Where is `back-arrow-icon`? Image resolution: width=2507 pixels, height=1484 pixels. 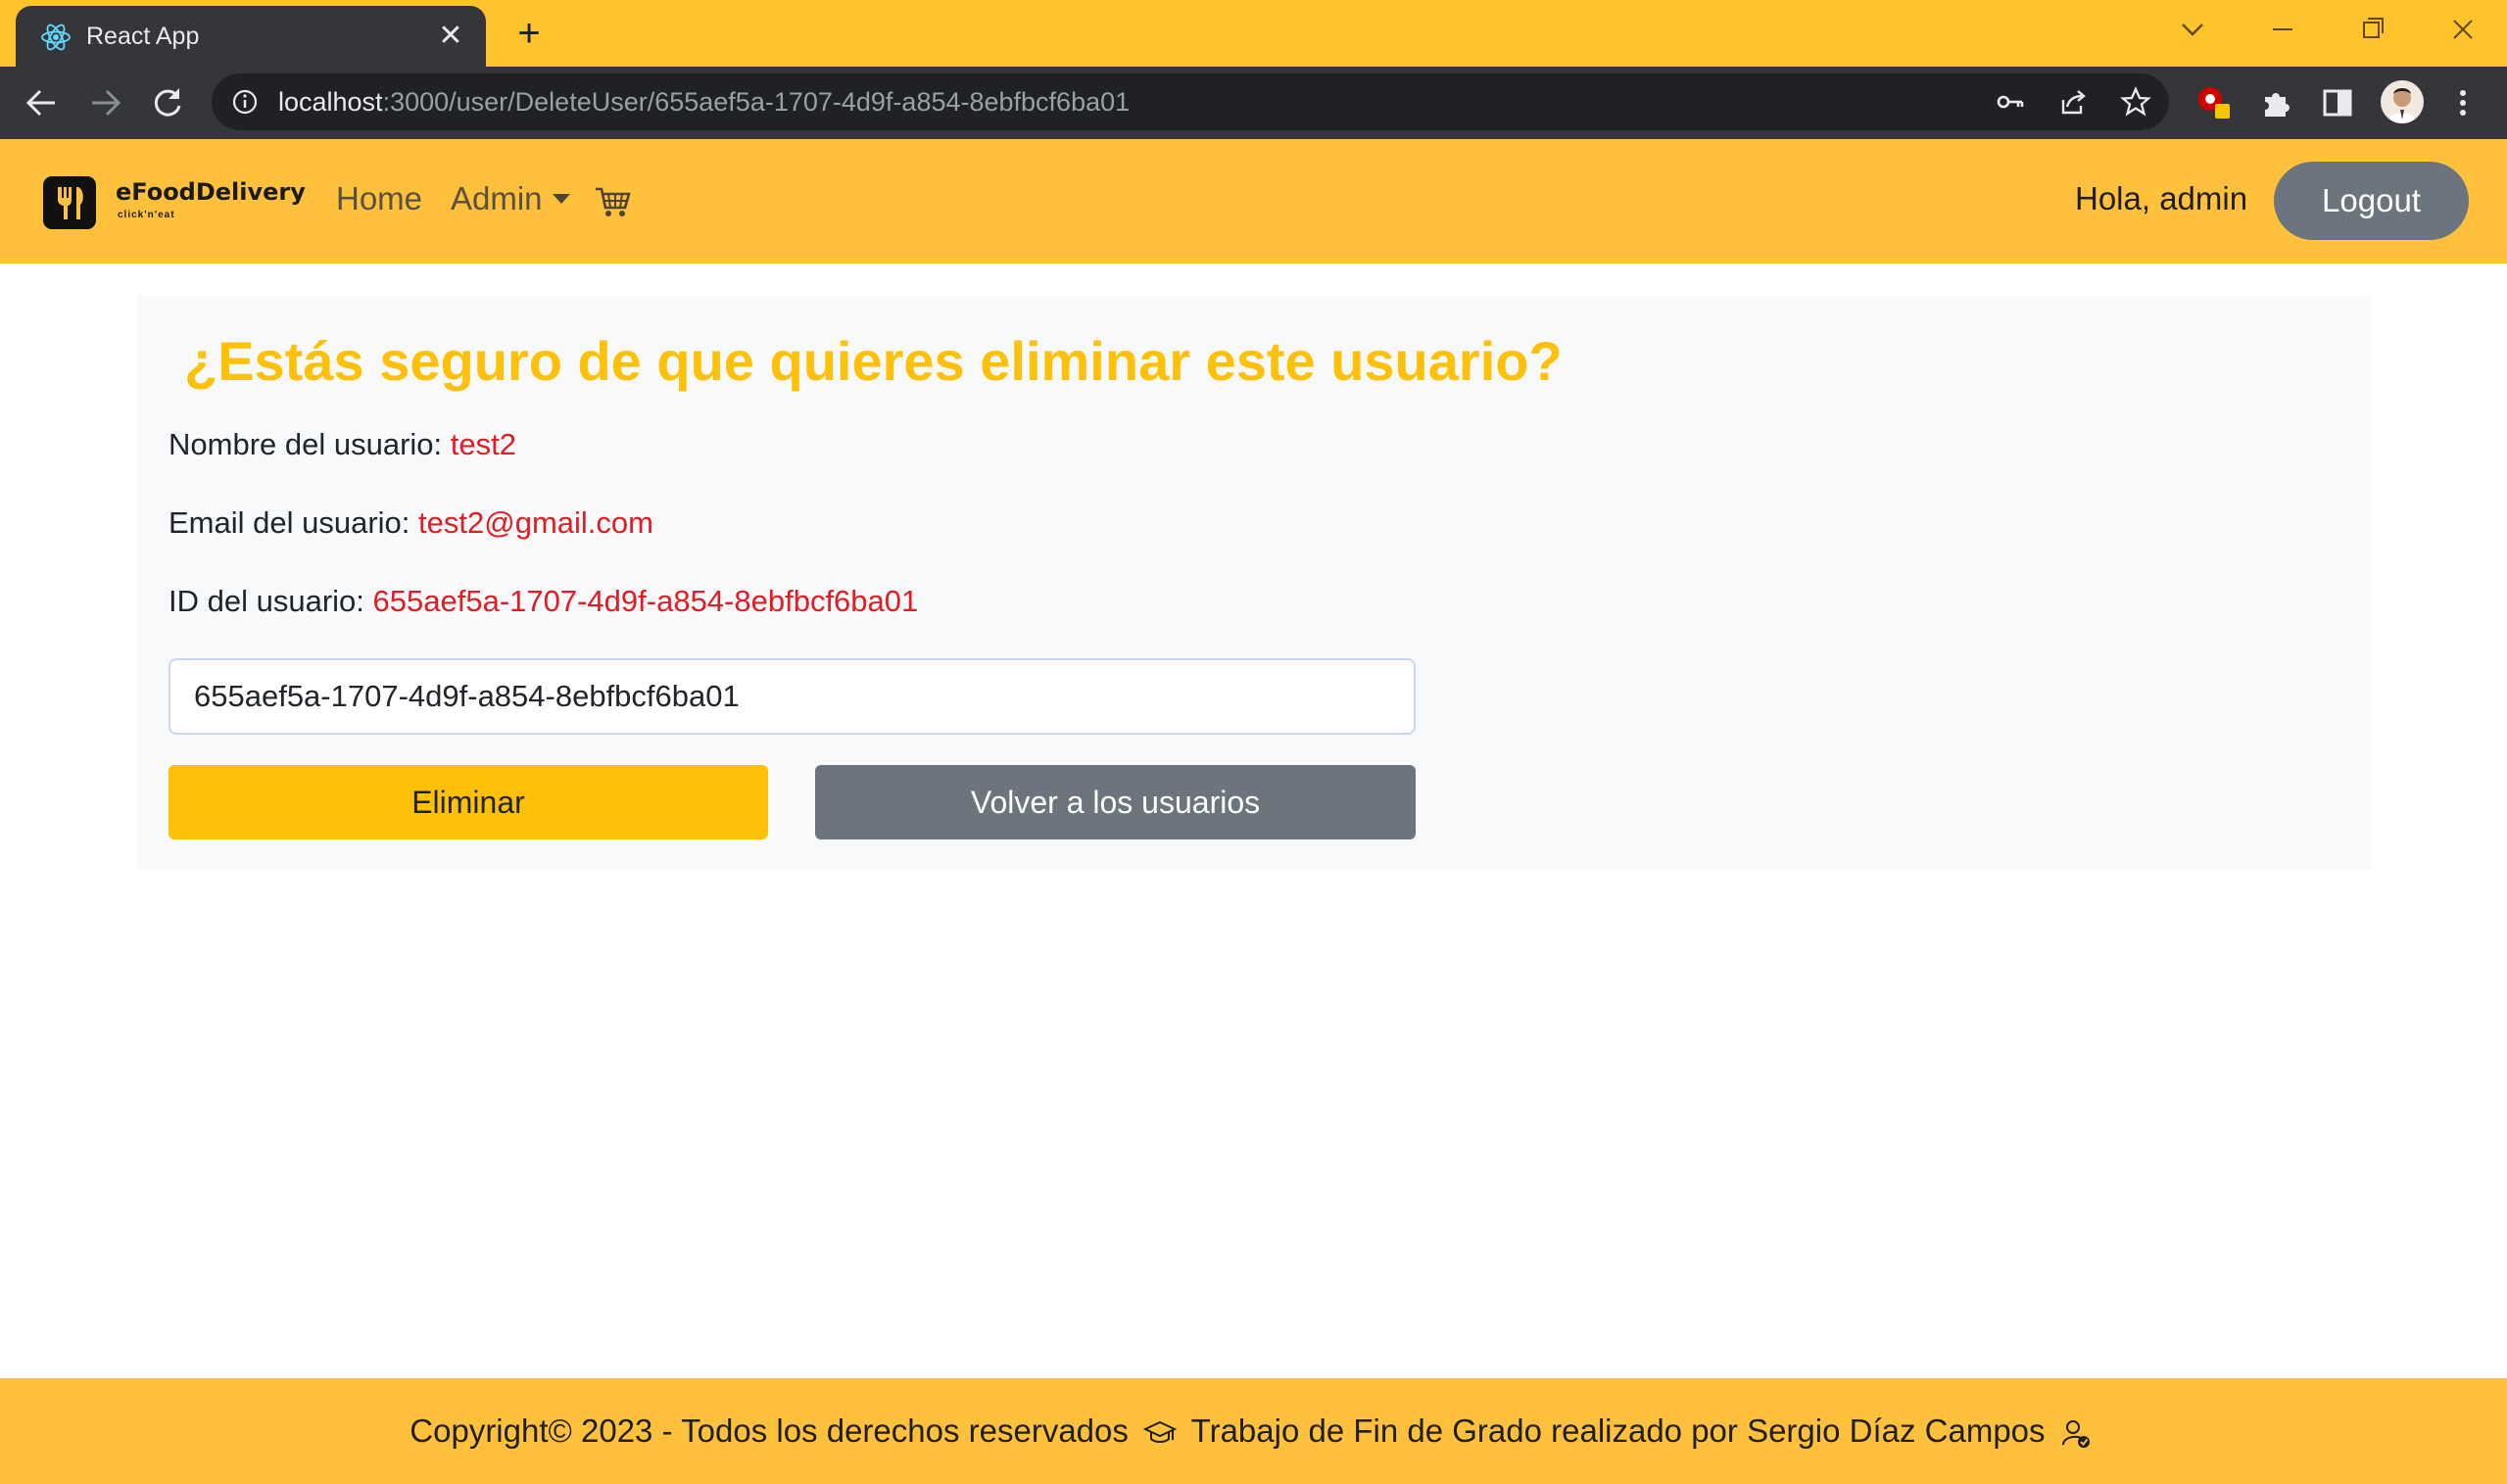
back-arrow-icon is located at coordinates (42, 102).